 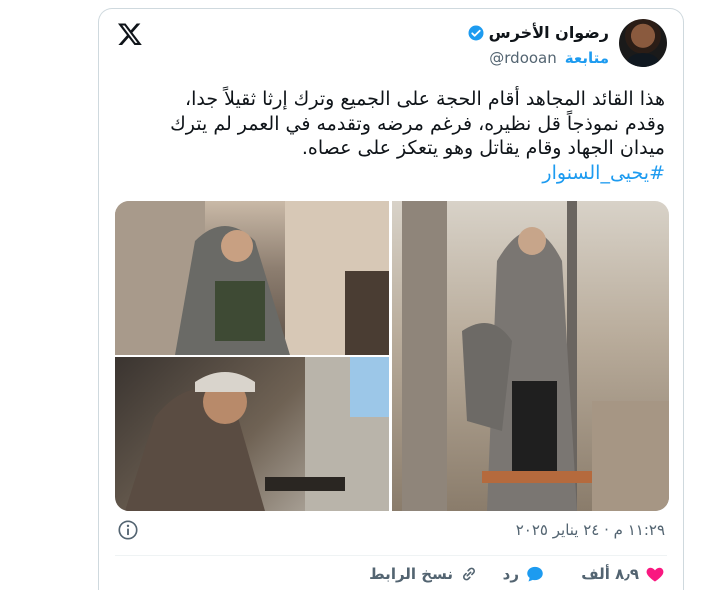 What do you see at coordinates (590, 530) in the screenshot?
I see `tweet-timestamp: ١١:٢٩ م · ٢٤ يناير ٢٠٢٥` at bounding box center [590, 530].